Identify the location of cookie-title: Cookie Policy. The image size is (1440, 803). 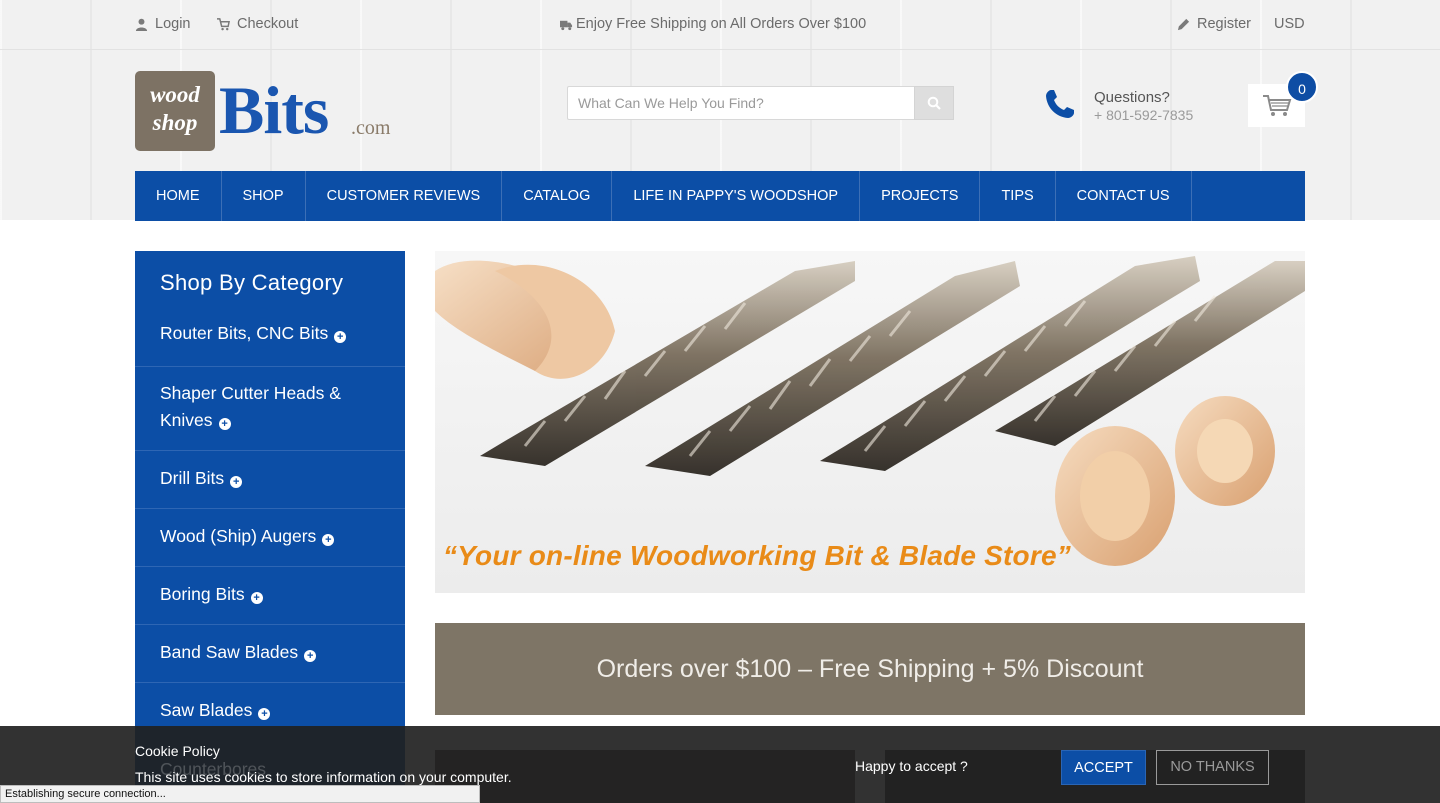
(177, 751).